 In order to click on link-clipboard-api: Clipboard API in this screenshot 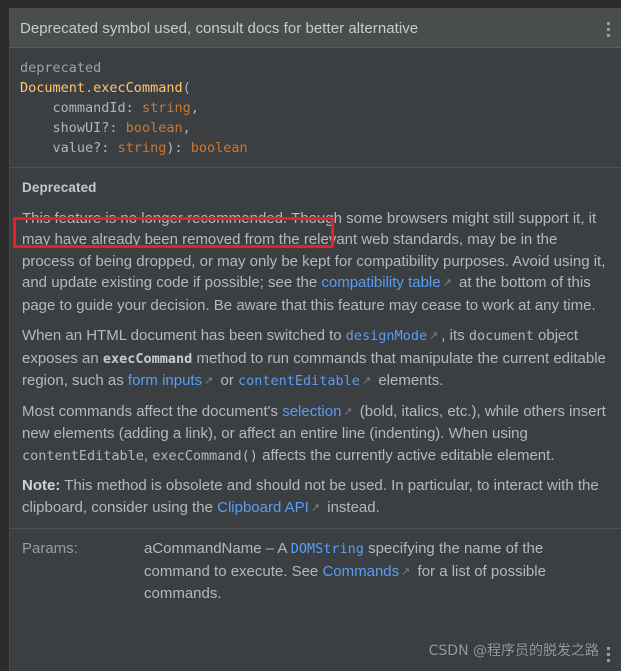, I will do `click(263, 507)`.